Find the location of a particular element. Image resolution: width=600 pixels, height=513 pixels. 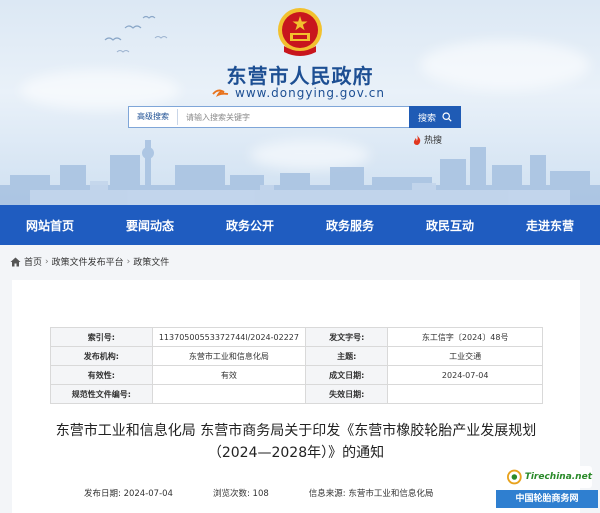

watermark-logo: Tirechina.net is located at coordinates (548, 477).